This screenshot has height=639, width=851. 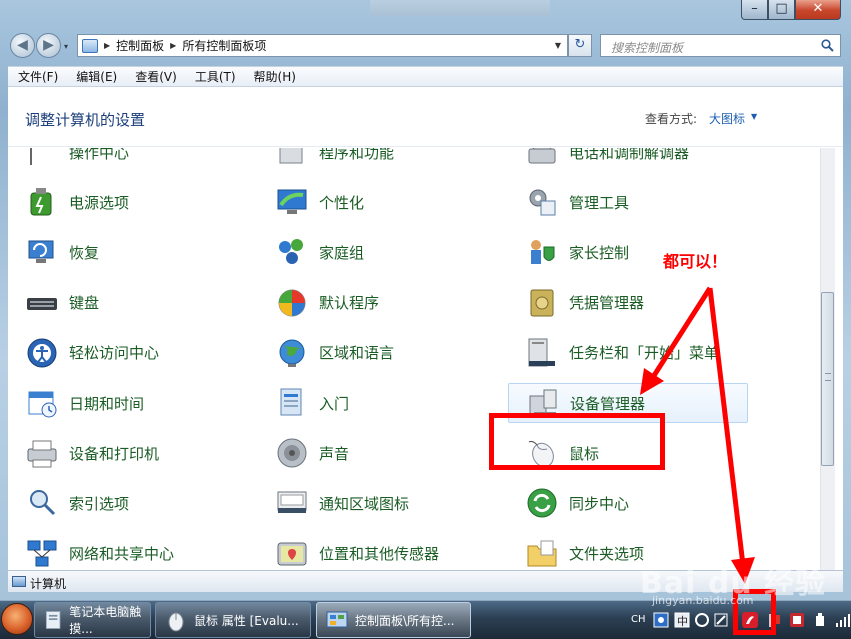 I want to click on breadcrumb-all-items: 所有控制面板项, so click(x=224, y=45).